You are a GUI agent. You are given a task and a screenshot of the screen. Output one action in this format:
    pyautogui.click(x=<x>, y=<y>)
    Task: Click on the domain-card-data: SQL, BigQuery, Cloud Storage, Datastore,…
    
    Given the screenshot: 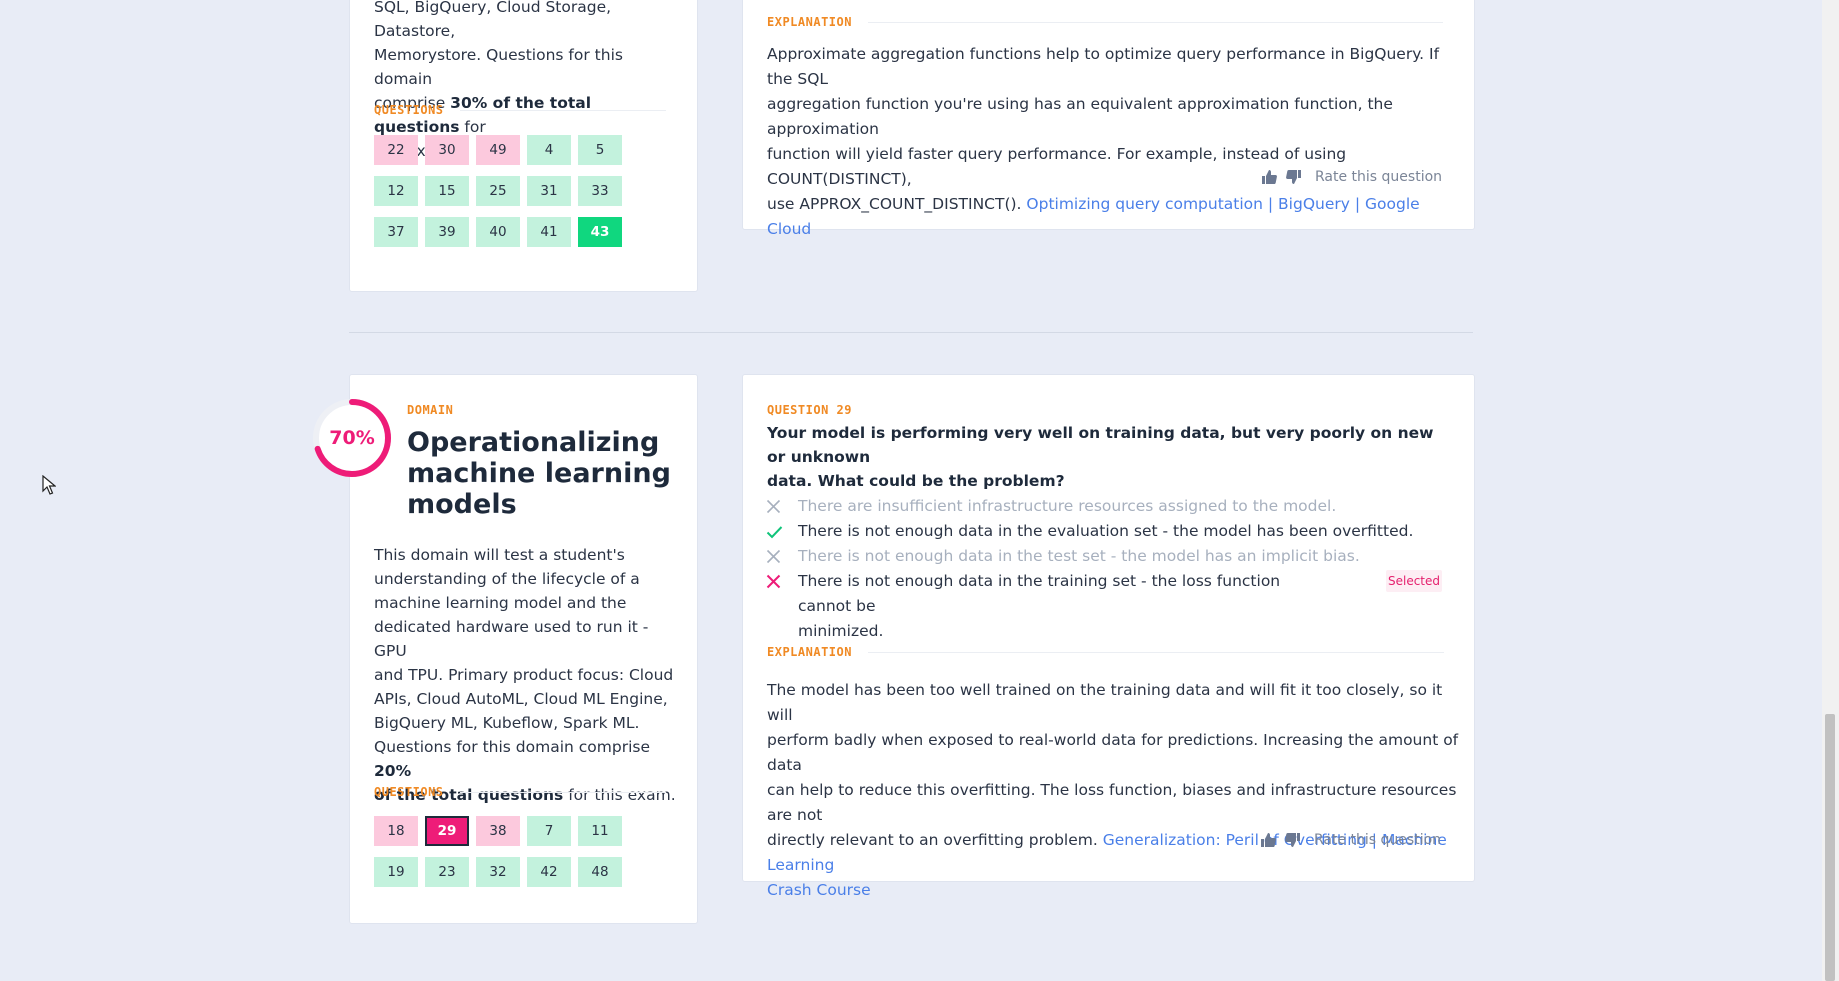 What is the action you would take?
    pyautogui.click(x=523, y=146)
    